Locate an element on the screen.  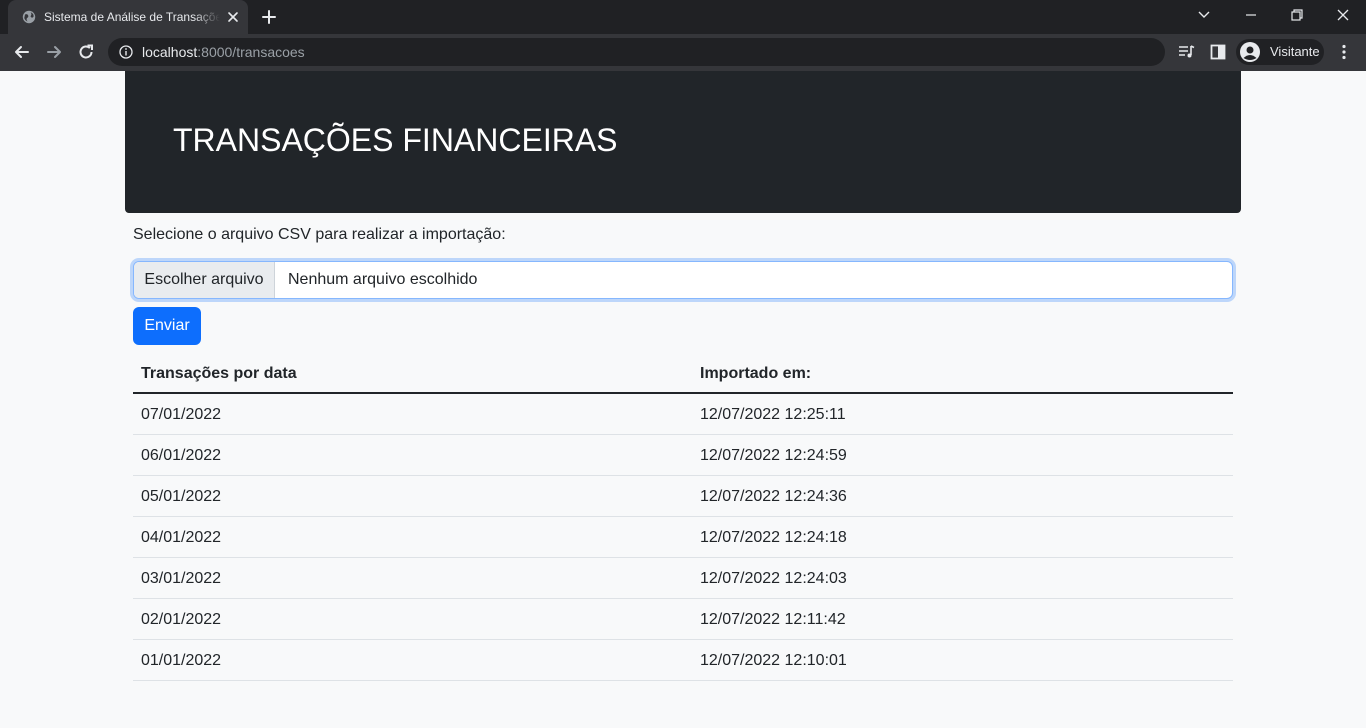
imported-at-cell: 12/07/2022 12:24:59 is located at coordinates (773, 455).